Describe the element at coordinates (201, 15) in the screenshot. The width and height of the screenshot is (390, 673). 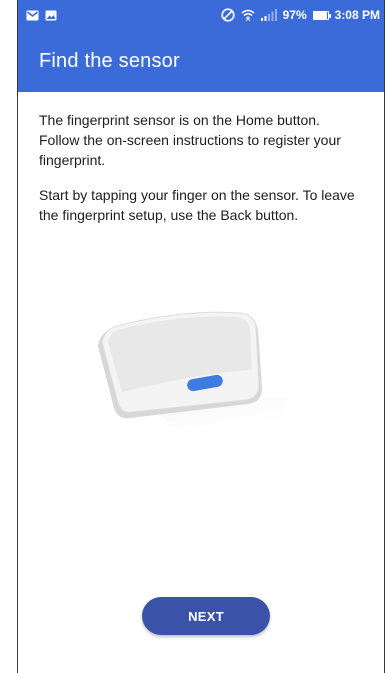
I see `status-bar: 97% 3:08 PM` at that location.